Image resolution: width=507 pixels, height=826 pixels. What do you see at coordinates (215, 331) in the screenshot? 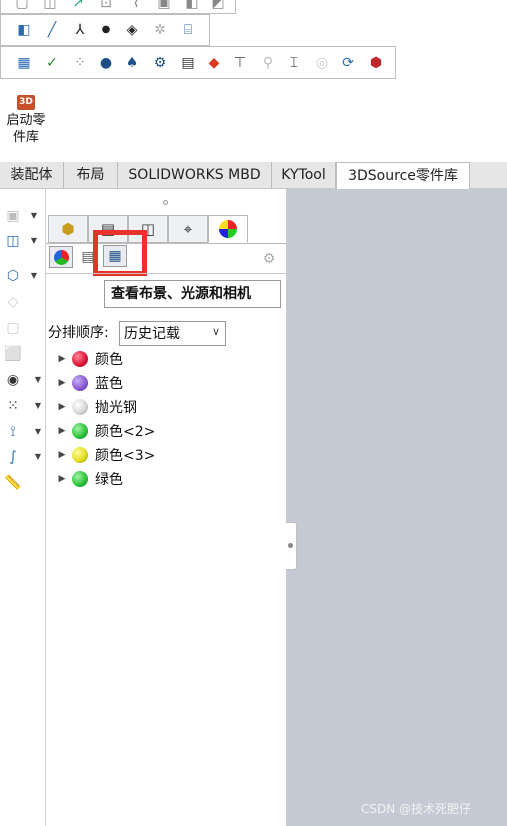
I see `chevron-down-icon: ∨` at bounding box center [215, 331].